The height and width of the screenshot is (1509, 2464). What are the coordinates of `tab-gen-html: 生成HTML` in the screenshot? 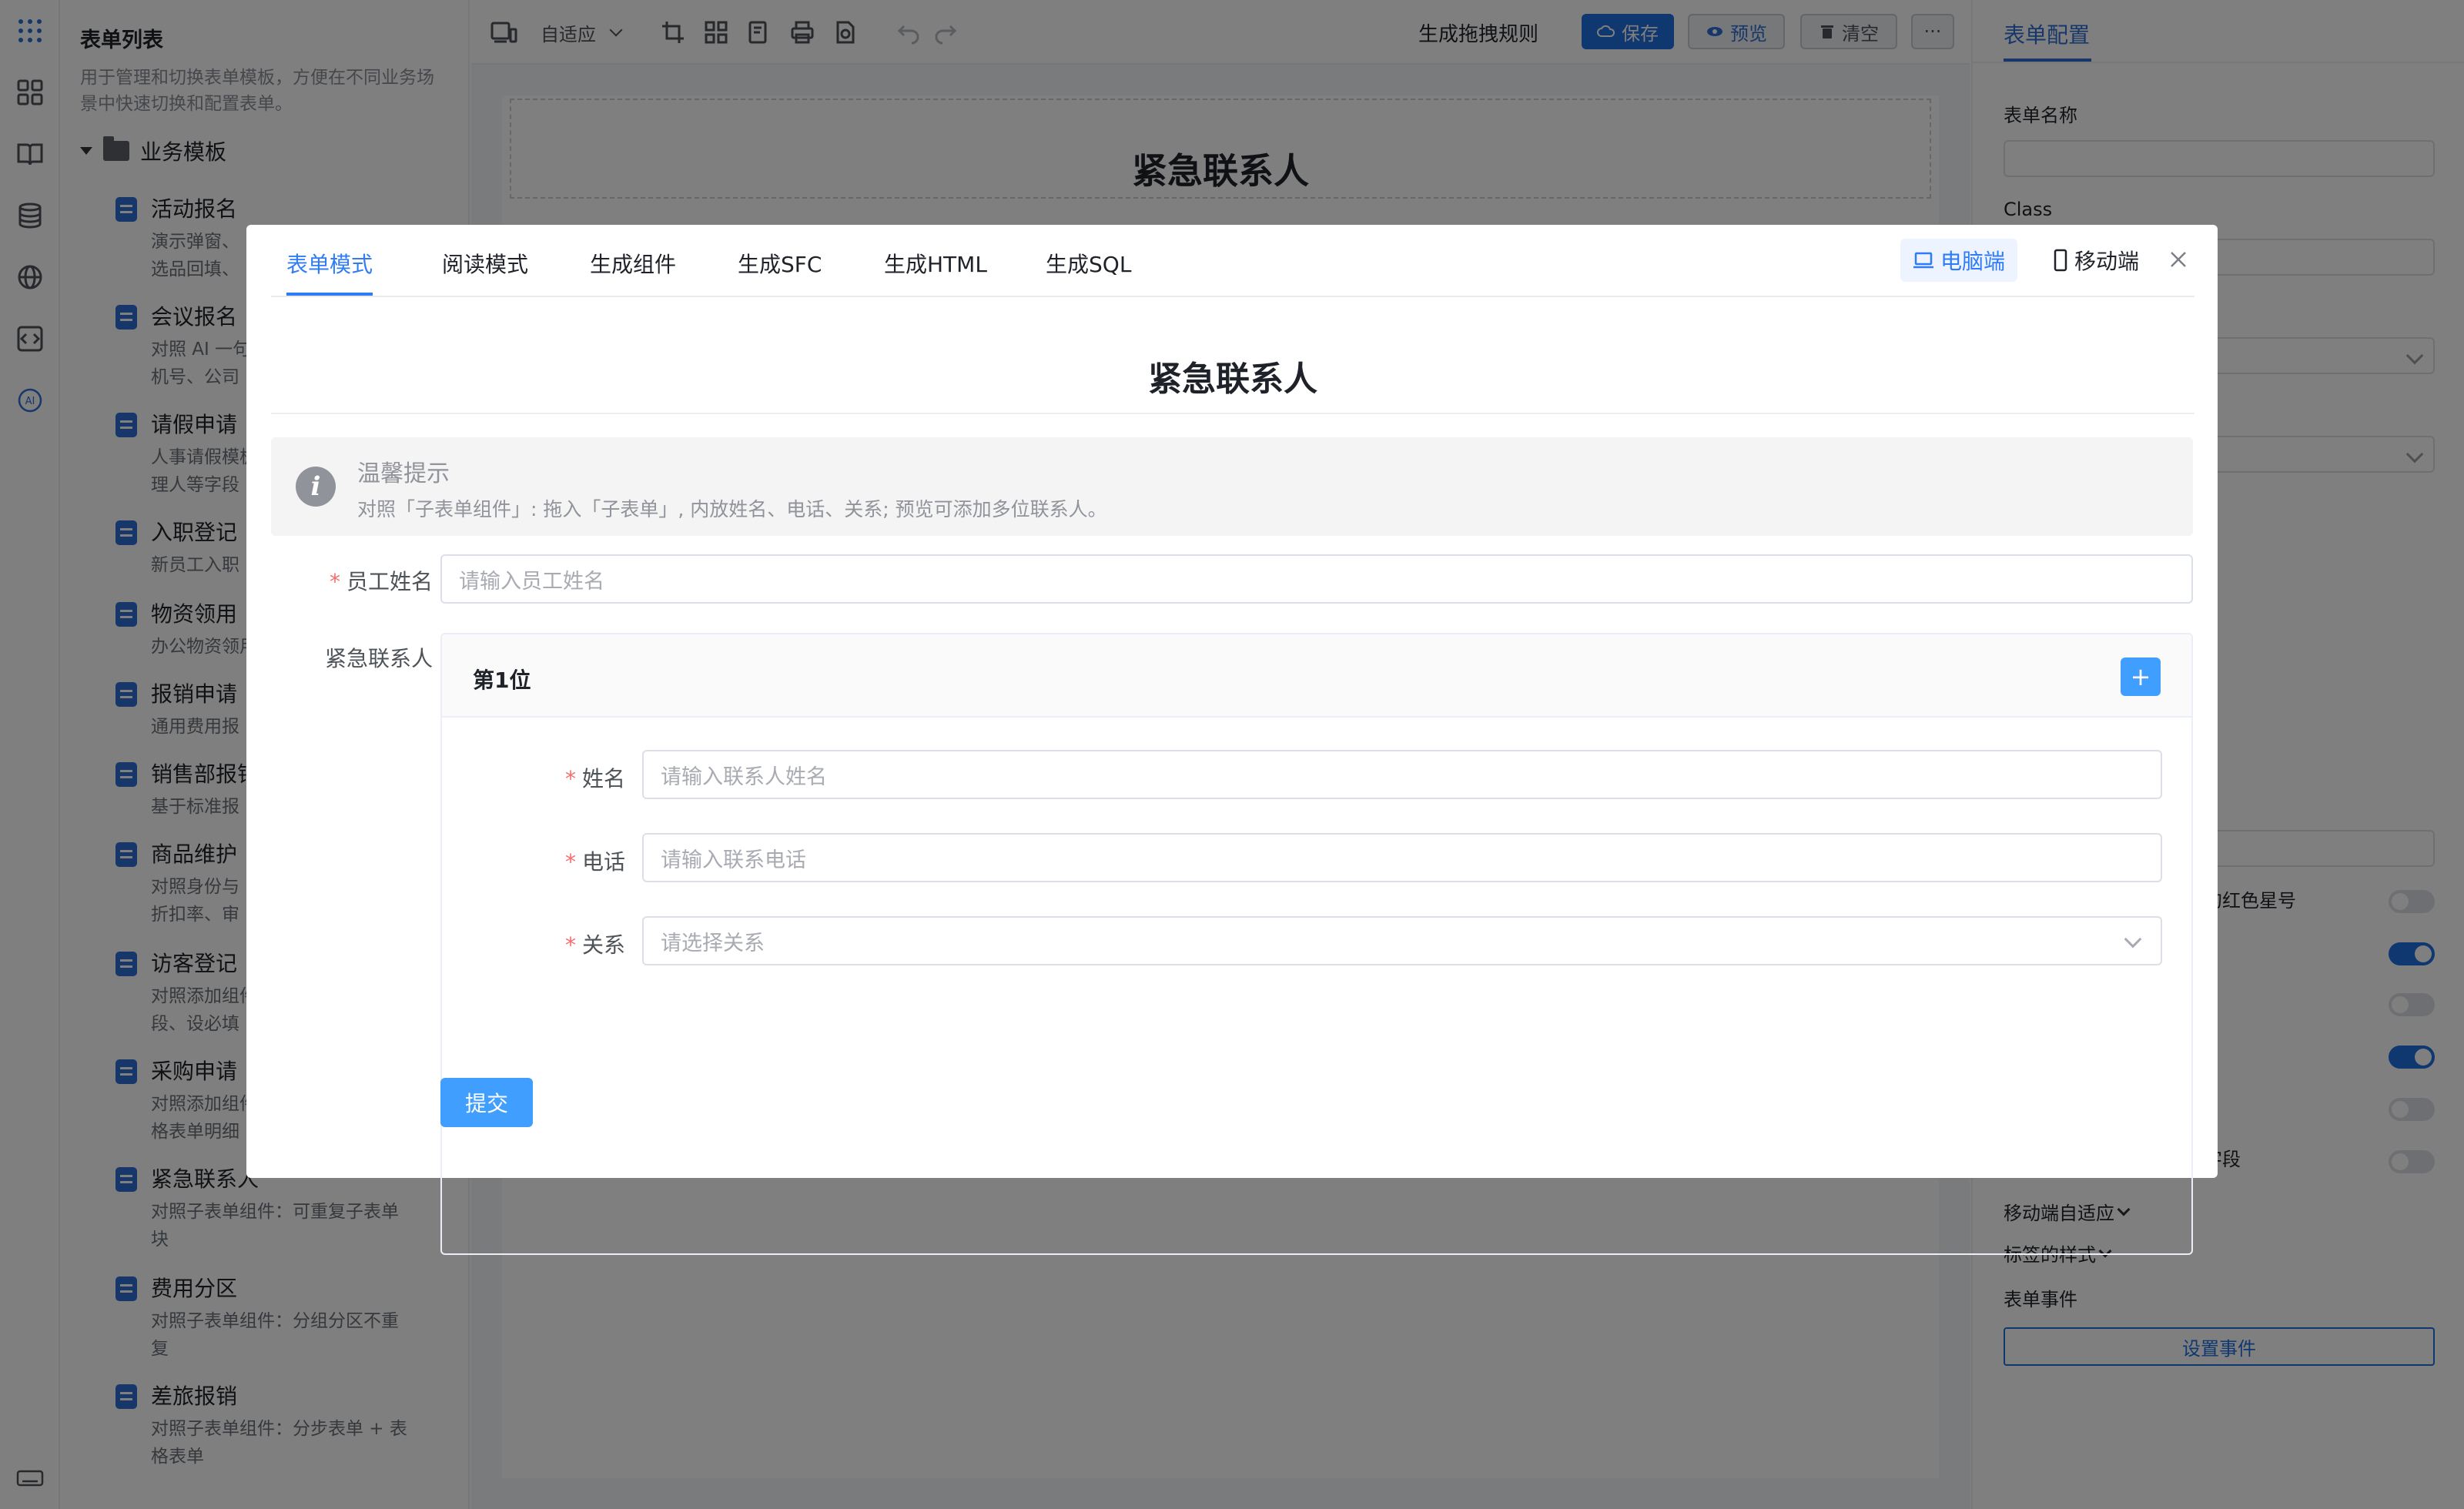 It's located at (935, 263).